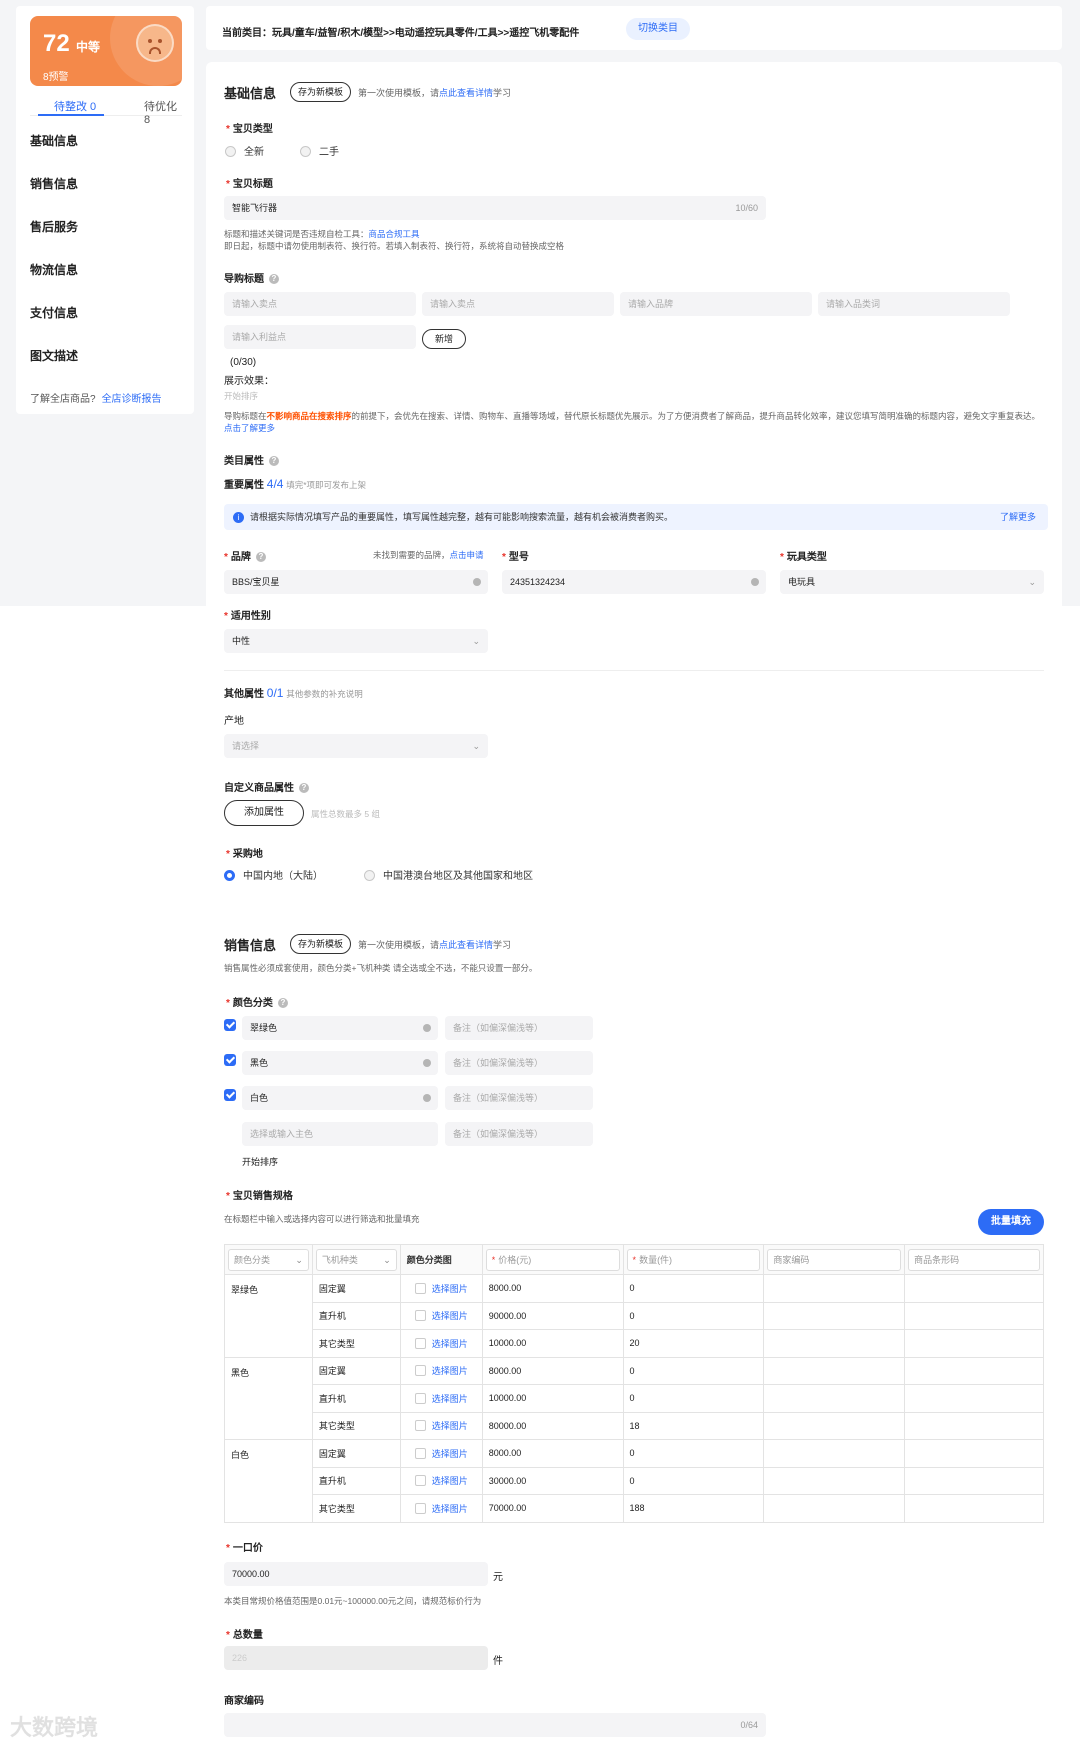 The width and height of the screenshot is (1080, 1746). I want to click on batch-quantity-input: * 数量(件), so click(693, 1259).